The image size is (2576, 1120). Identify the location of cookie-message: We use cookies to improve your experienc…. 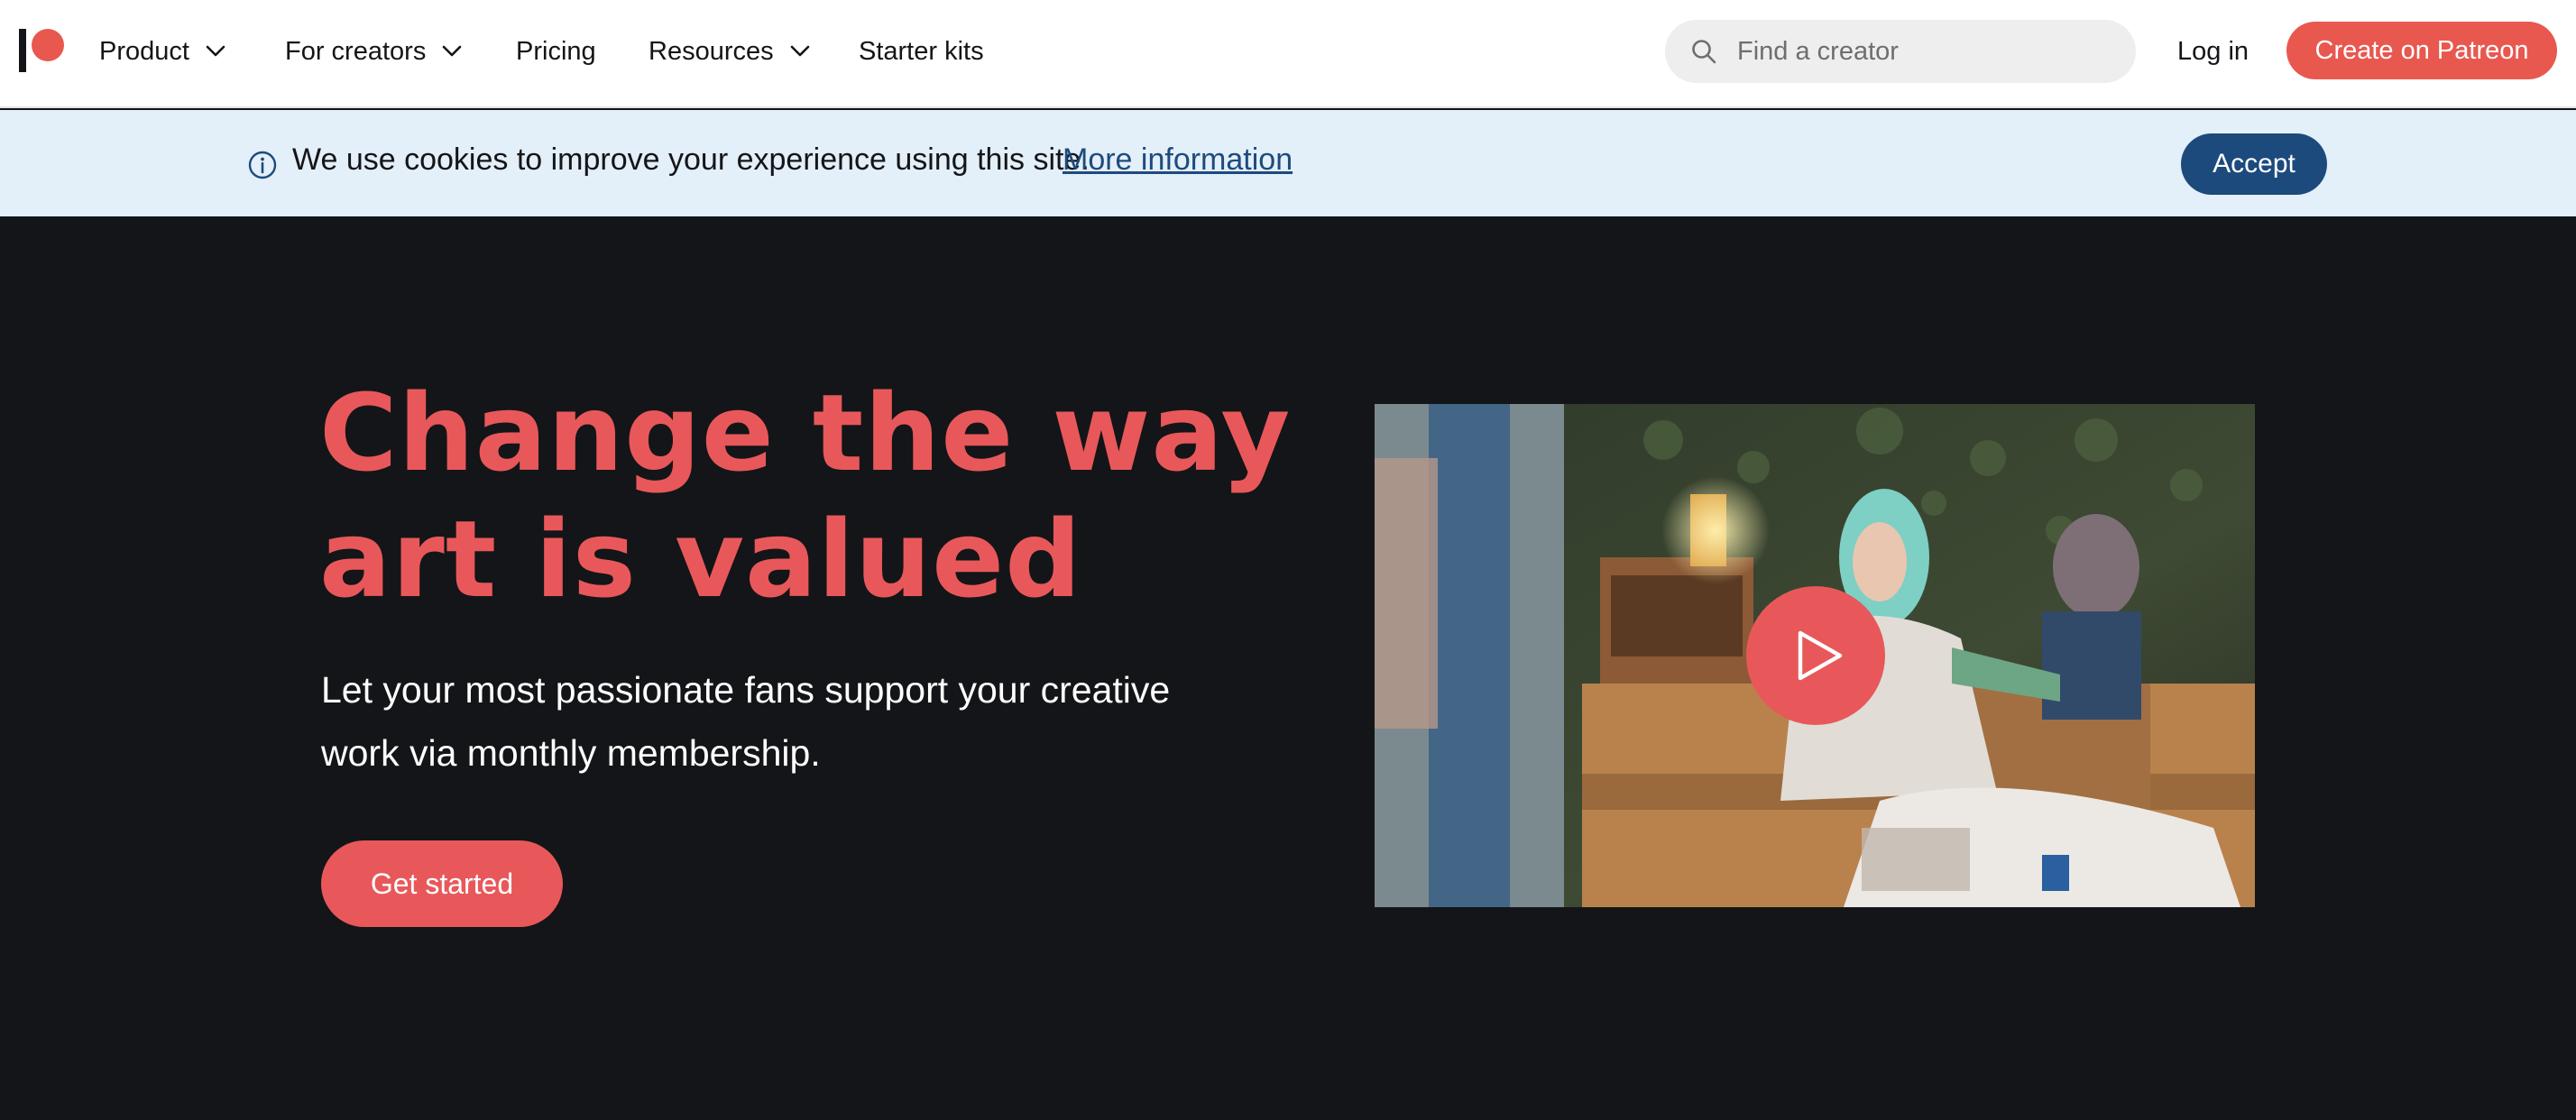
(691, 159).